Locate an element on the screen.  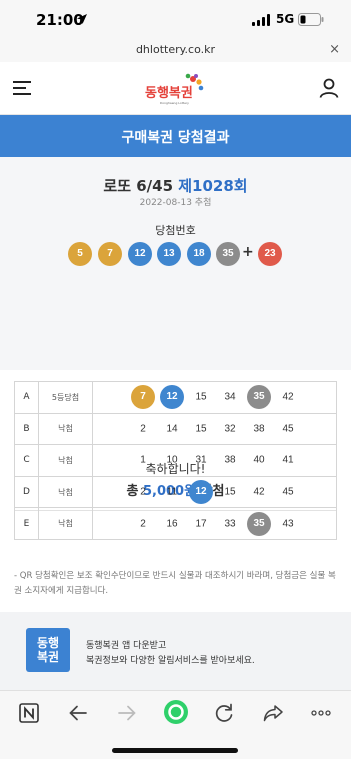
ticket-number: 17 is located at coordinates (201, 524).